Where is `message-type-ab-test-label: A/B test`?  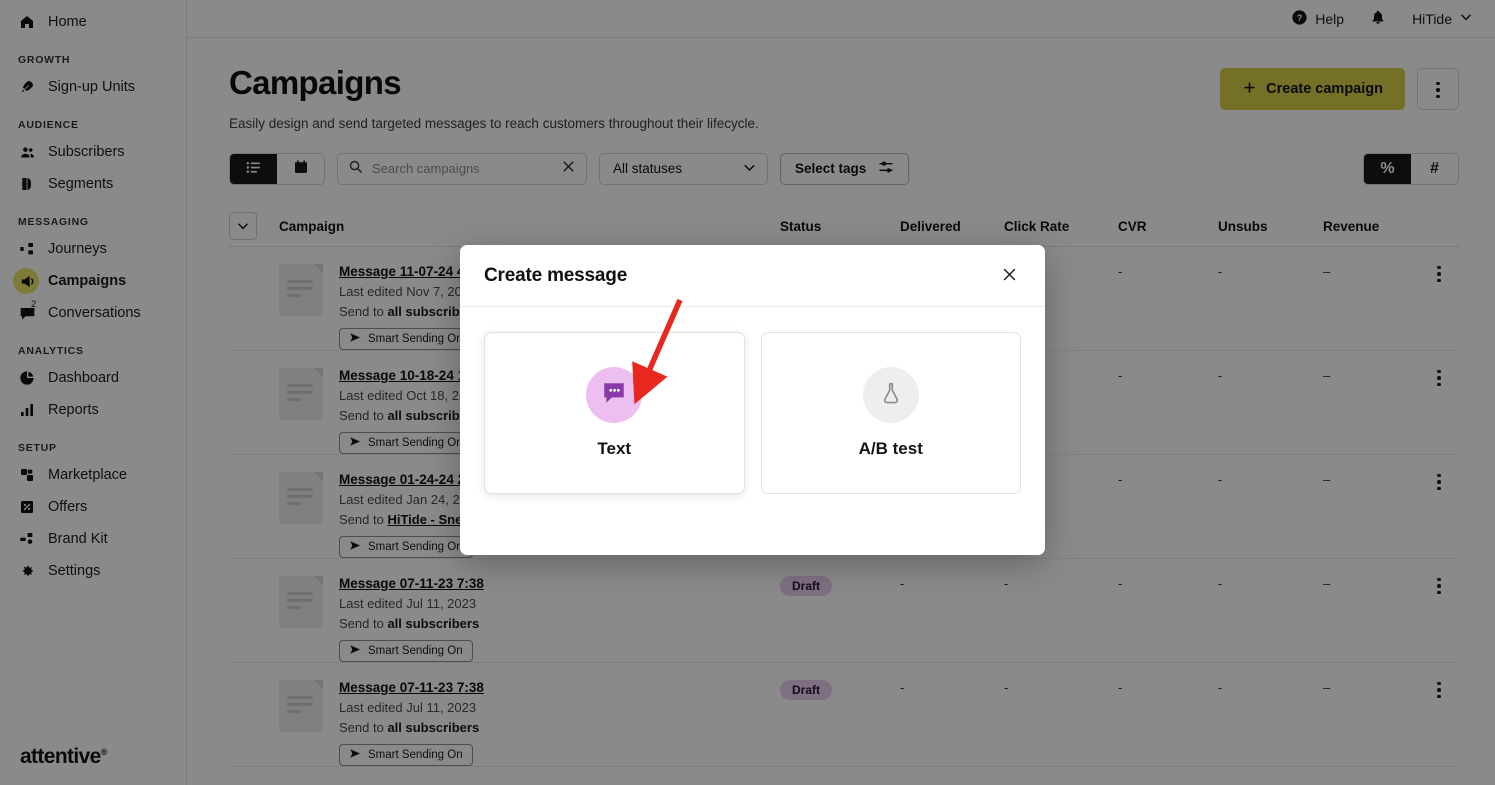
message-type-ab-test-label: A/B test is located at coordinates (890, 448).